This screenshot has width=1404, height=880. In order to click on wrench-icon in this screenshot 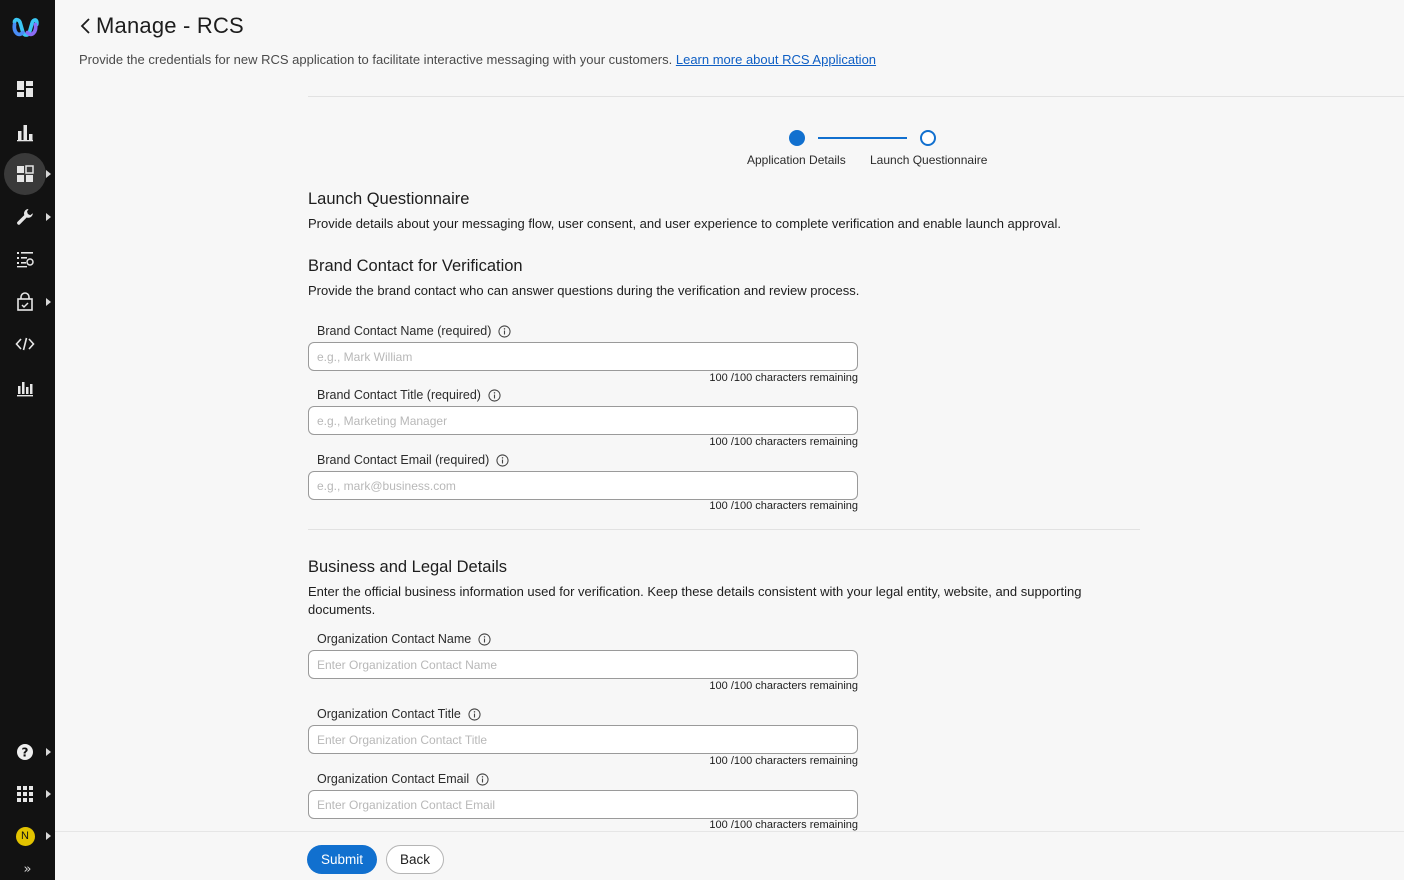, I will do `click(25, 217)`.